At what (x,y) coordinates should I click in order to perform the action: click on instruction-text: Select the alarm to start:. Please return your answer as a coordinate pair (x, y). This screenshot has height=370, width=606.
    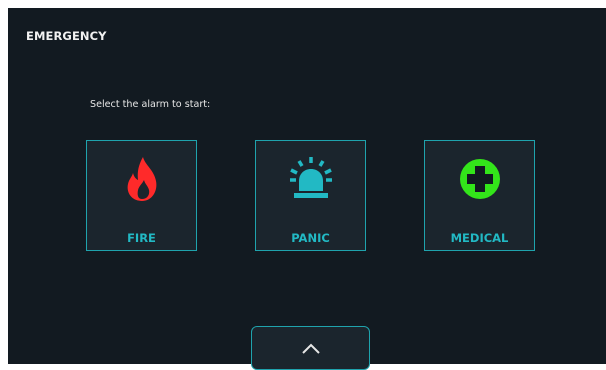
    Looking at the image, I should click on (150, 104).